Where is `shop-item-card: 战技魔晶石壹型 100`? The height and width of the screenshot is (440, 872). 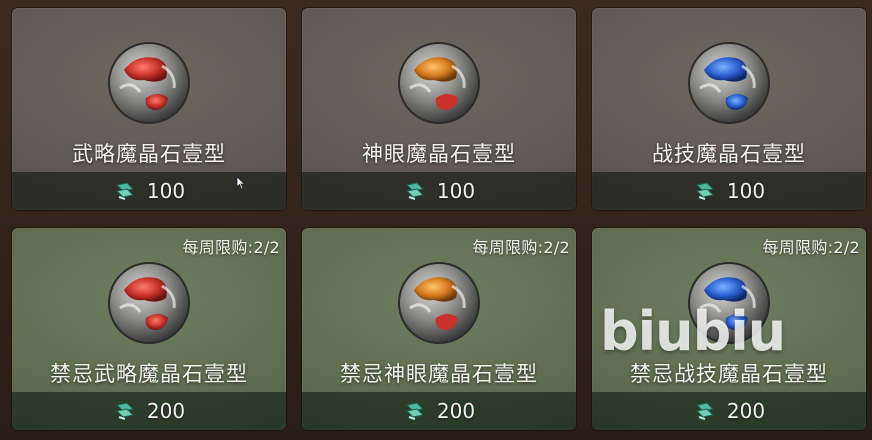
shop-item-card: 战技魔晶石壹型 100 is located at coordinates (729, 109).